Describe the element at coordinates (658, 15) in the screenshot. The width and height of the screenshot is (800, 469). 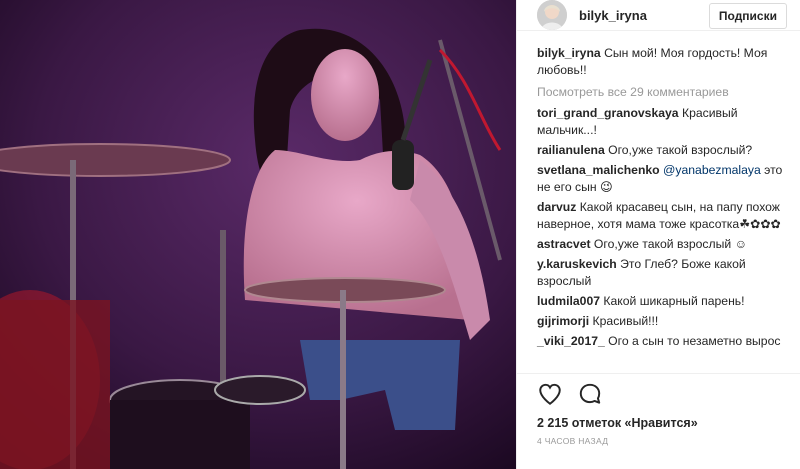
I see `post-header: bilyk_iryna Подписки` at that location.